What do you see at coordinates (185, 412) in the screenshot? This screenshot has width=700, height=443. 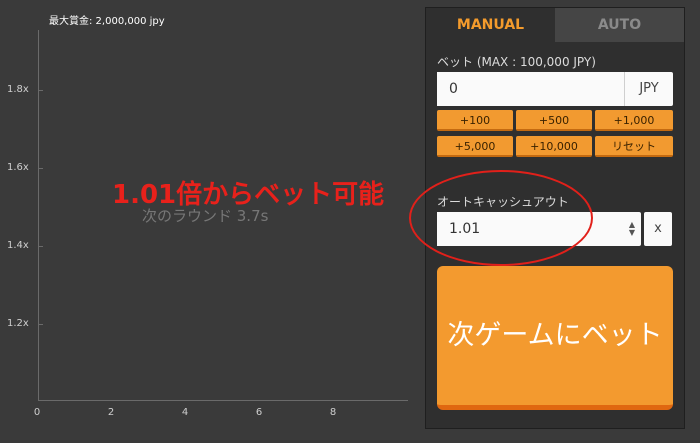 I see `x-tick-label: 4` at bounding box center [185, 412].